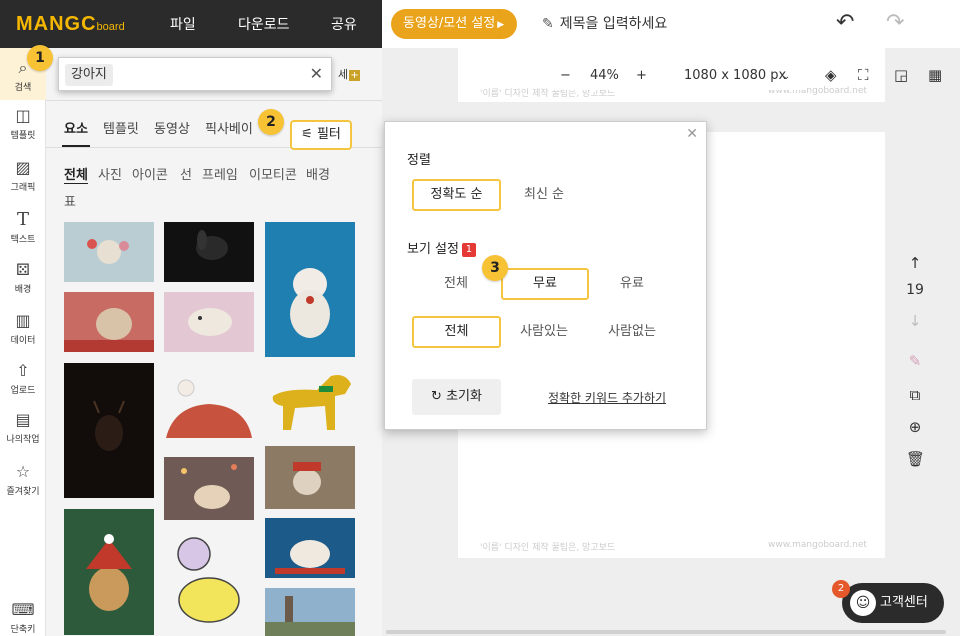  I want to click on price-free-option: 무료, so click(545, 284).